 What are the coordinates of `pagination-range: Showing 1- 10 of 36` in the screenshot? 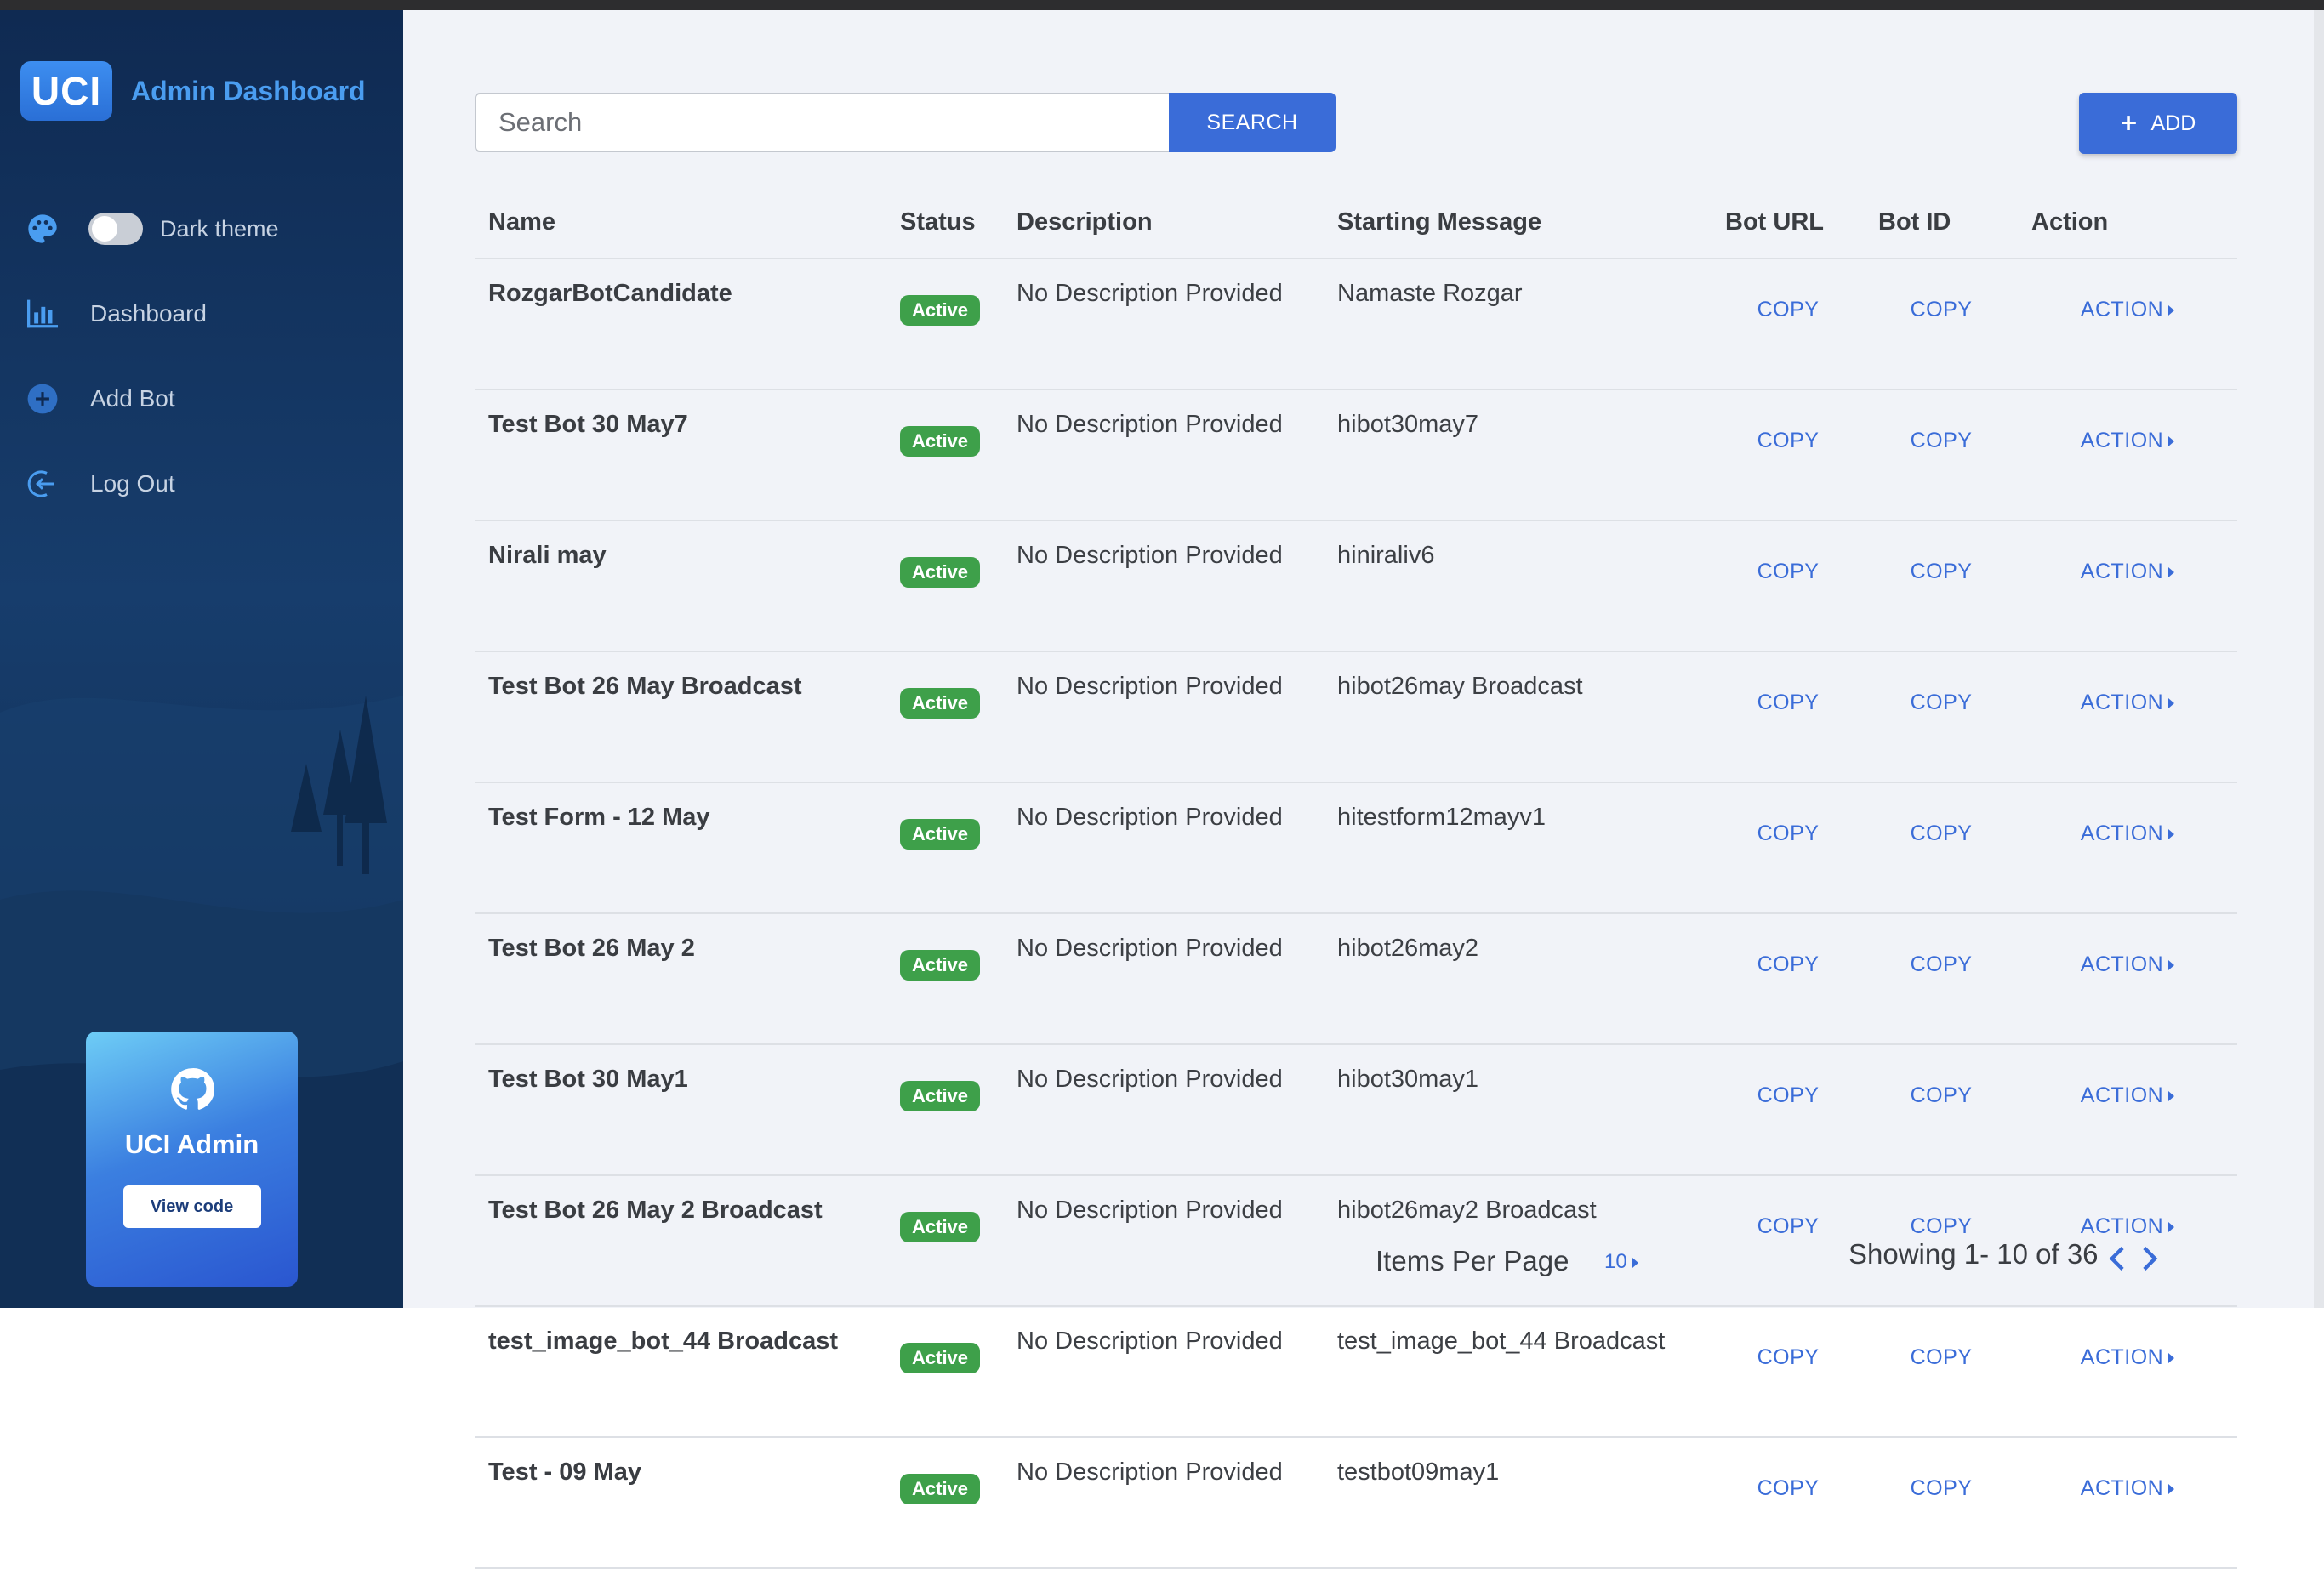 It's located at (1974, 1254).